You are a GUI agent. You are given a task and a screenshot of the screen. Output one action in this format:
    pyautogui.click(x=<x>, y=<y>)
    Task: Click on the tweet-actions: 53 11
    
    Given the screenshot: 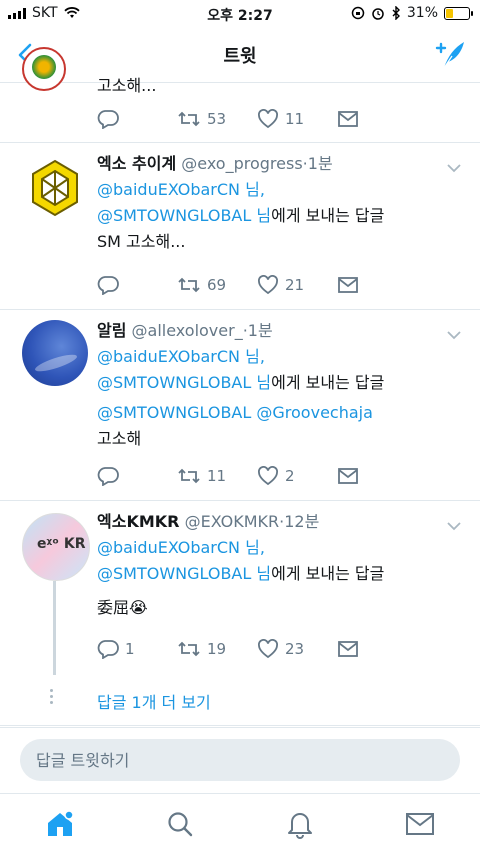 What is the action you would take?
    pyautogui.click(x=257, y=119)
    